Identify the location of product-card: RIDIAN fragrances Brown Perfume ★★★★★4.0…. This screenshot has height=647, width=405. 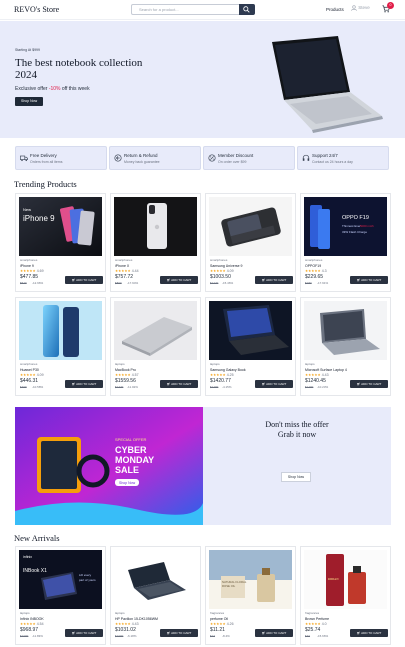
(345, 595).